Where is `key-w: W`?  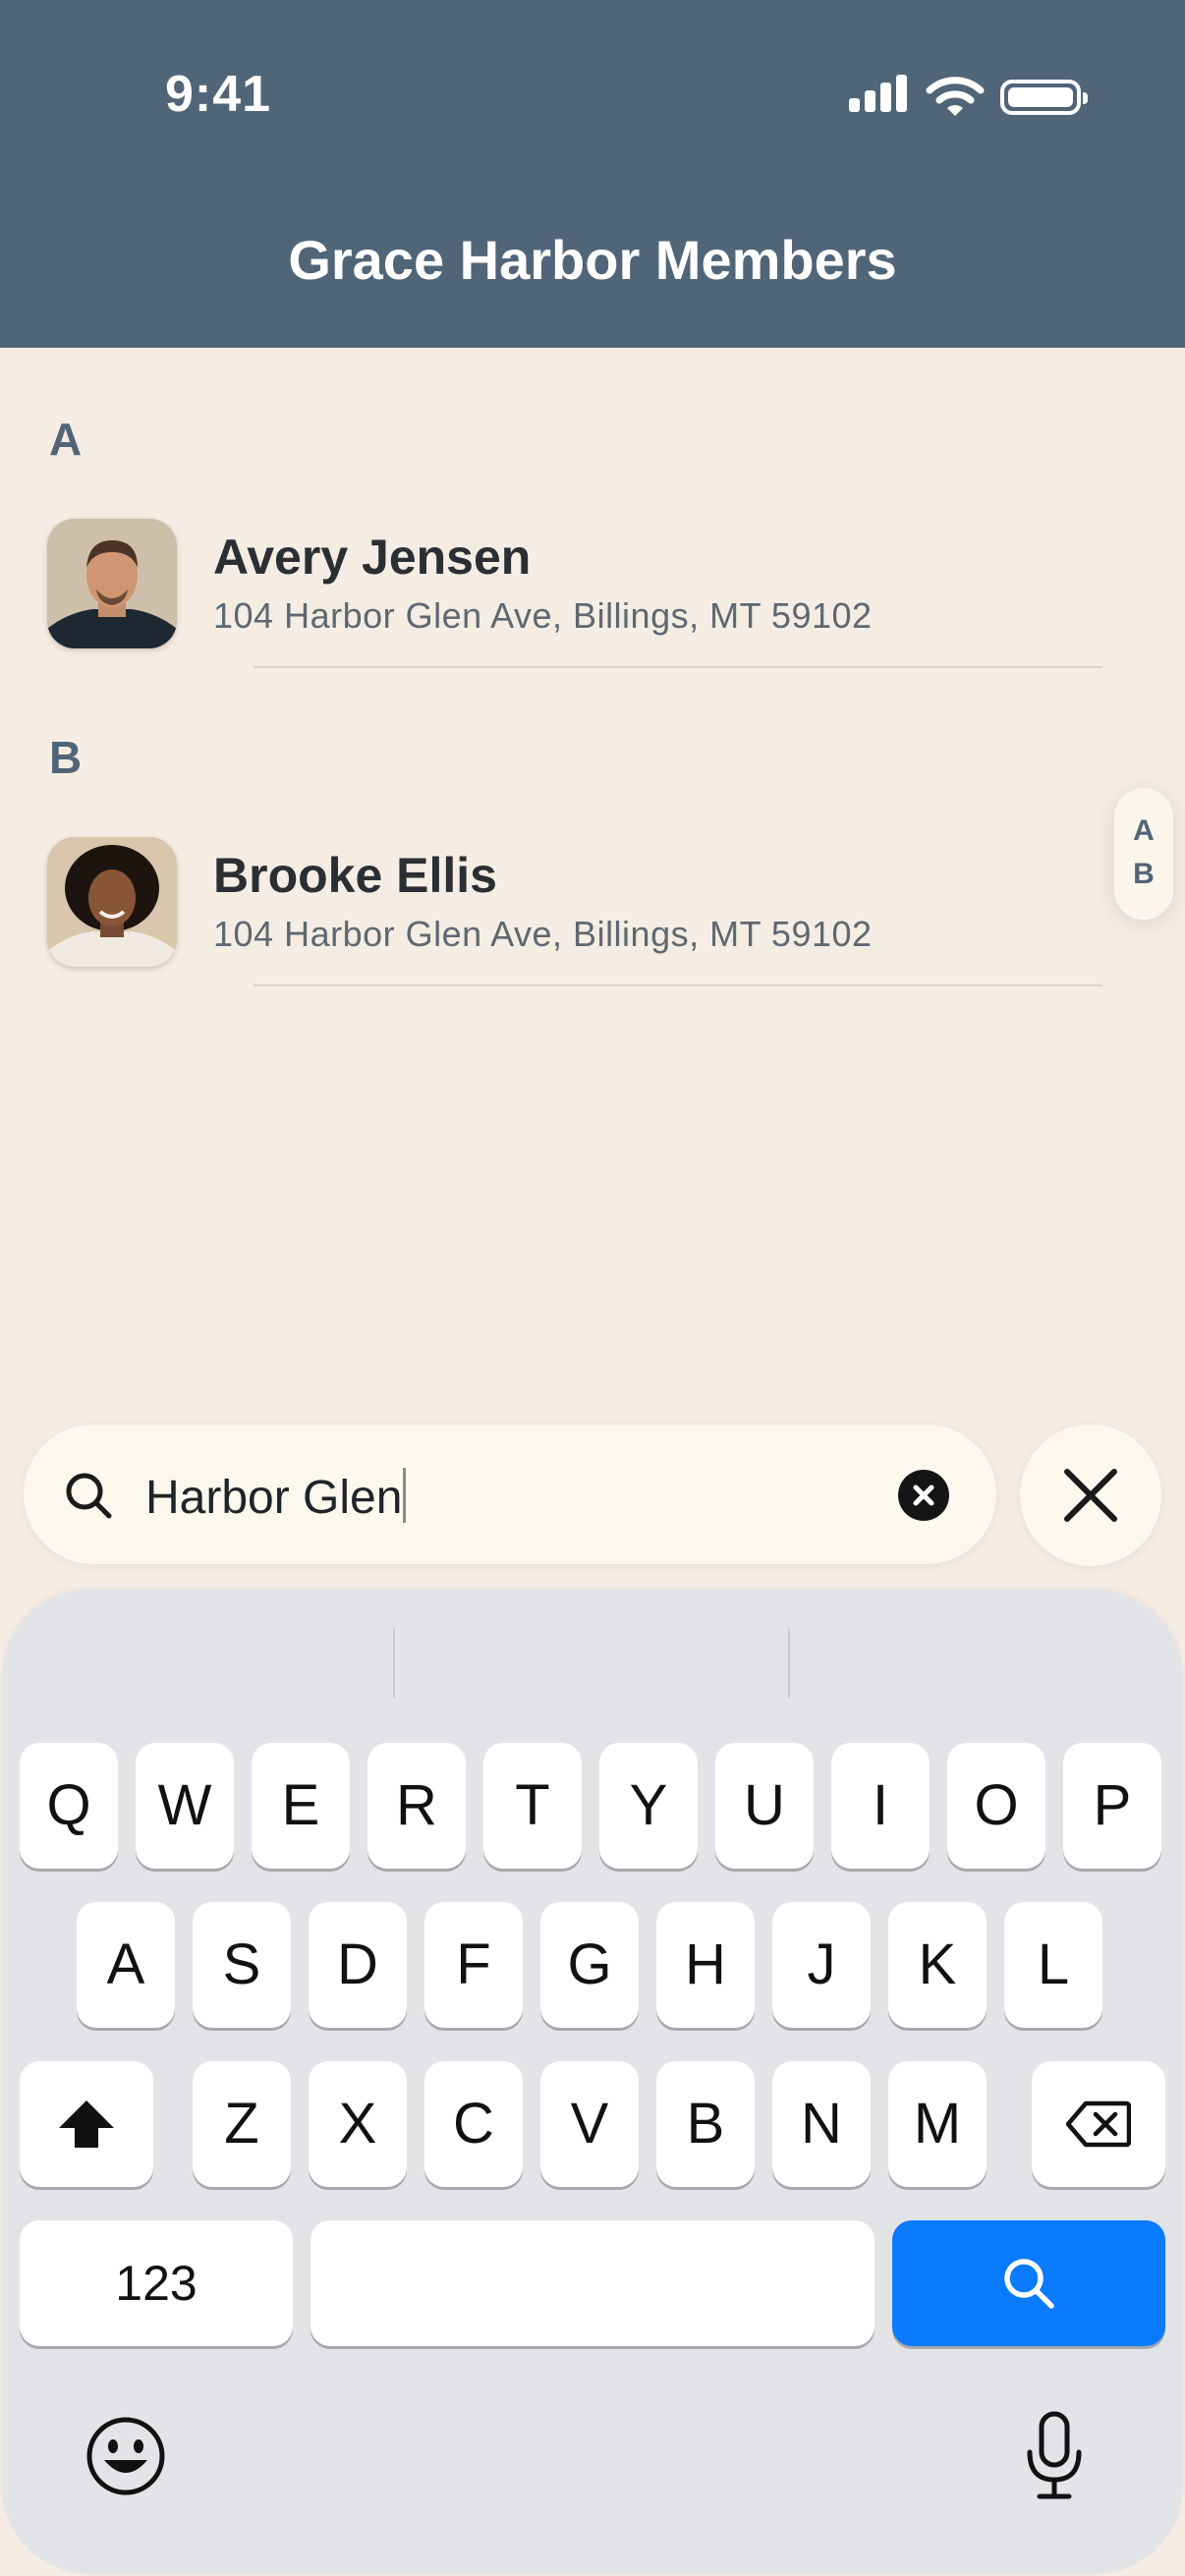 key-w: W is located at coordinates (185, 1806).